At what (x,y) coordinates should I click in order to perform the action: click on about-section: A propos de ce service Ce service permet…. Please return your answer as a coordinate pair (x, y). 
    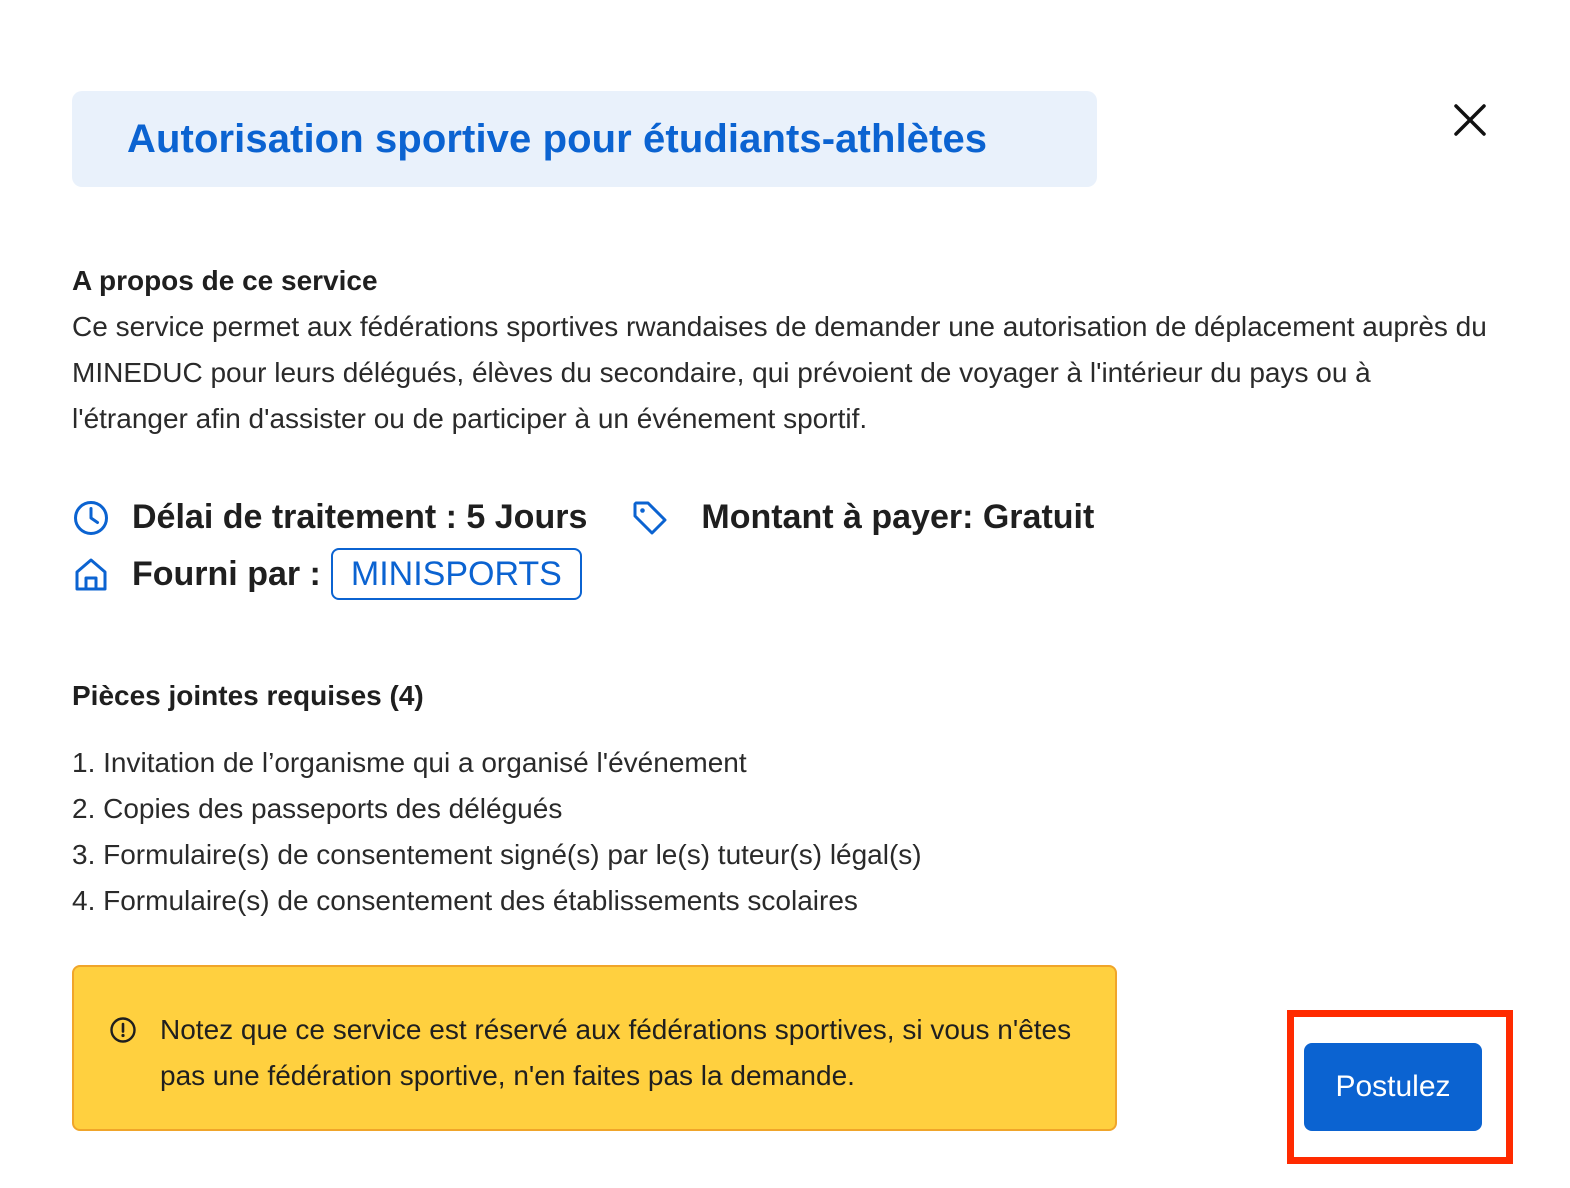
    Looking at the image, I should click on (792, 352).